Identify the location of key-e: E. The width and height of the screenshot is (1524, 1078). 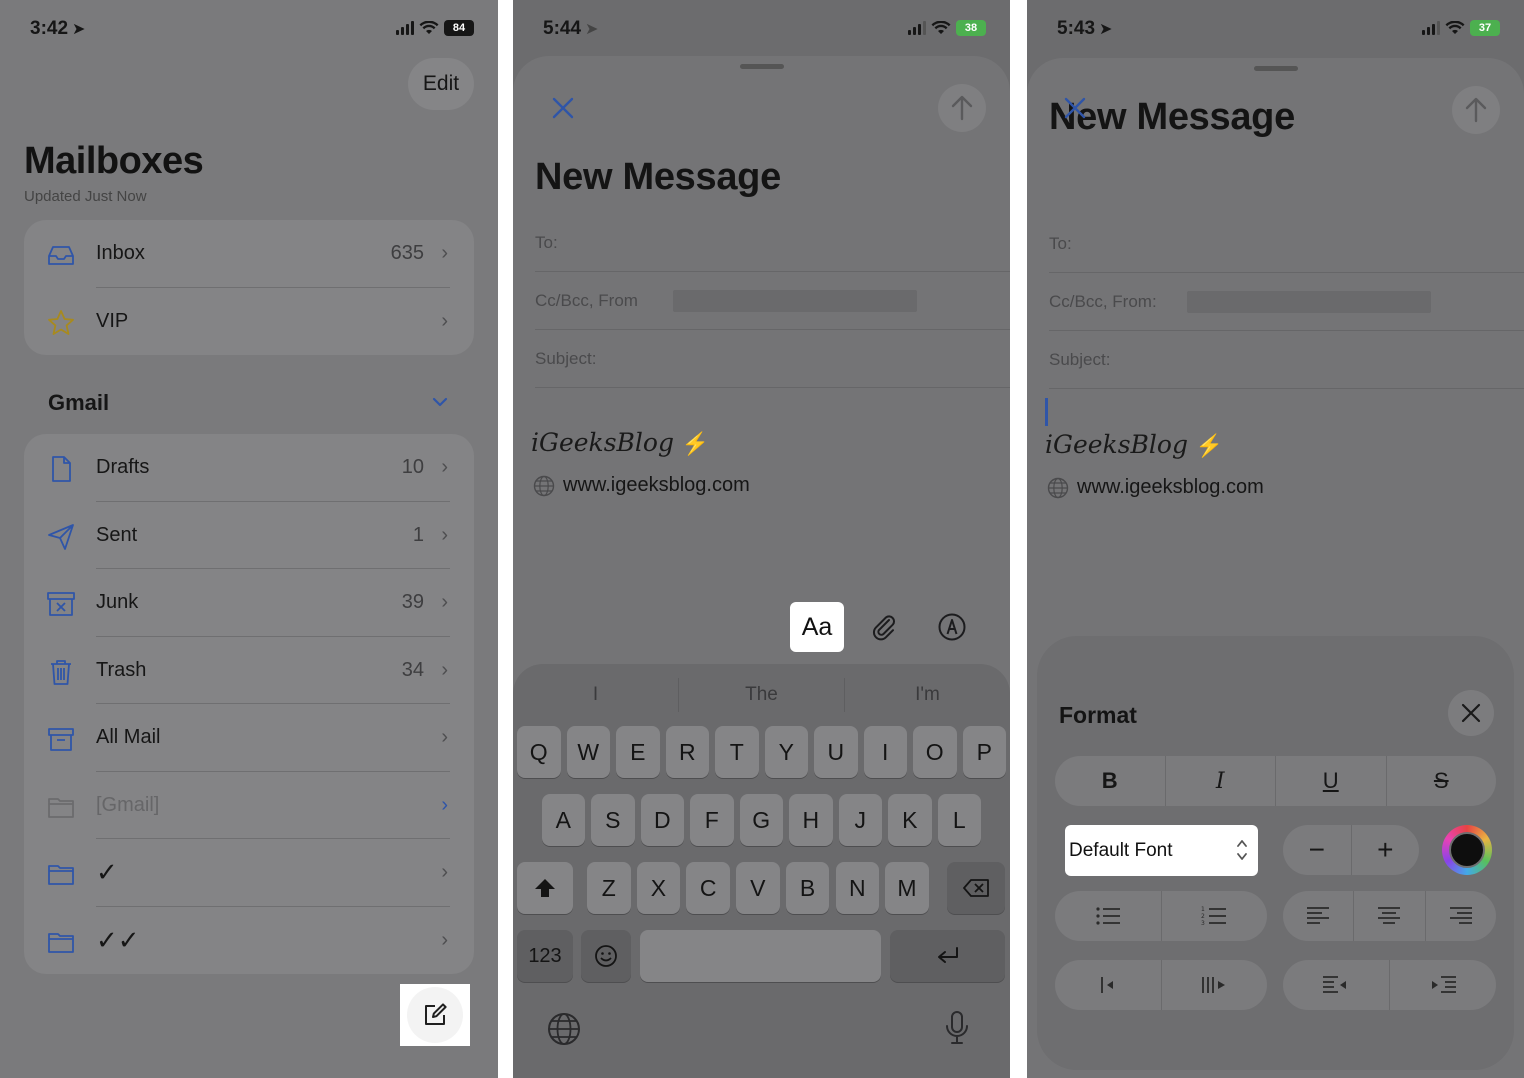
(638, 752).